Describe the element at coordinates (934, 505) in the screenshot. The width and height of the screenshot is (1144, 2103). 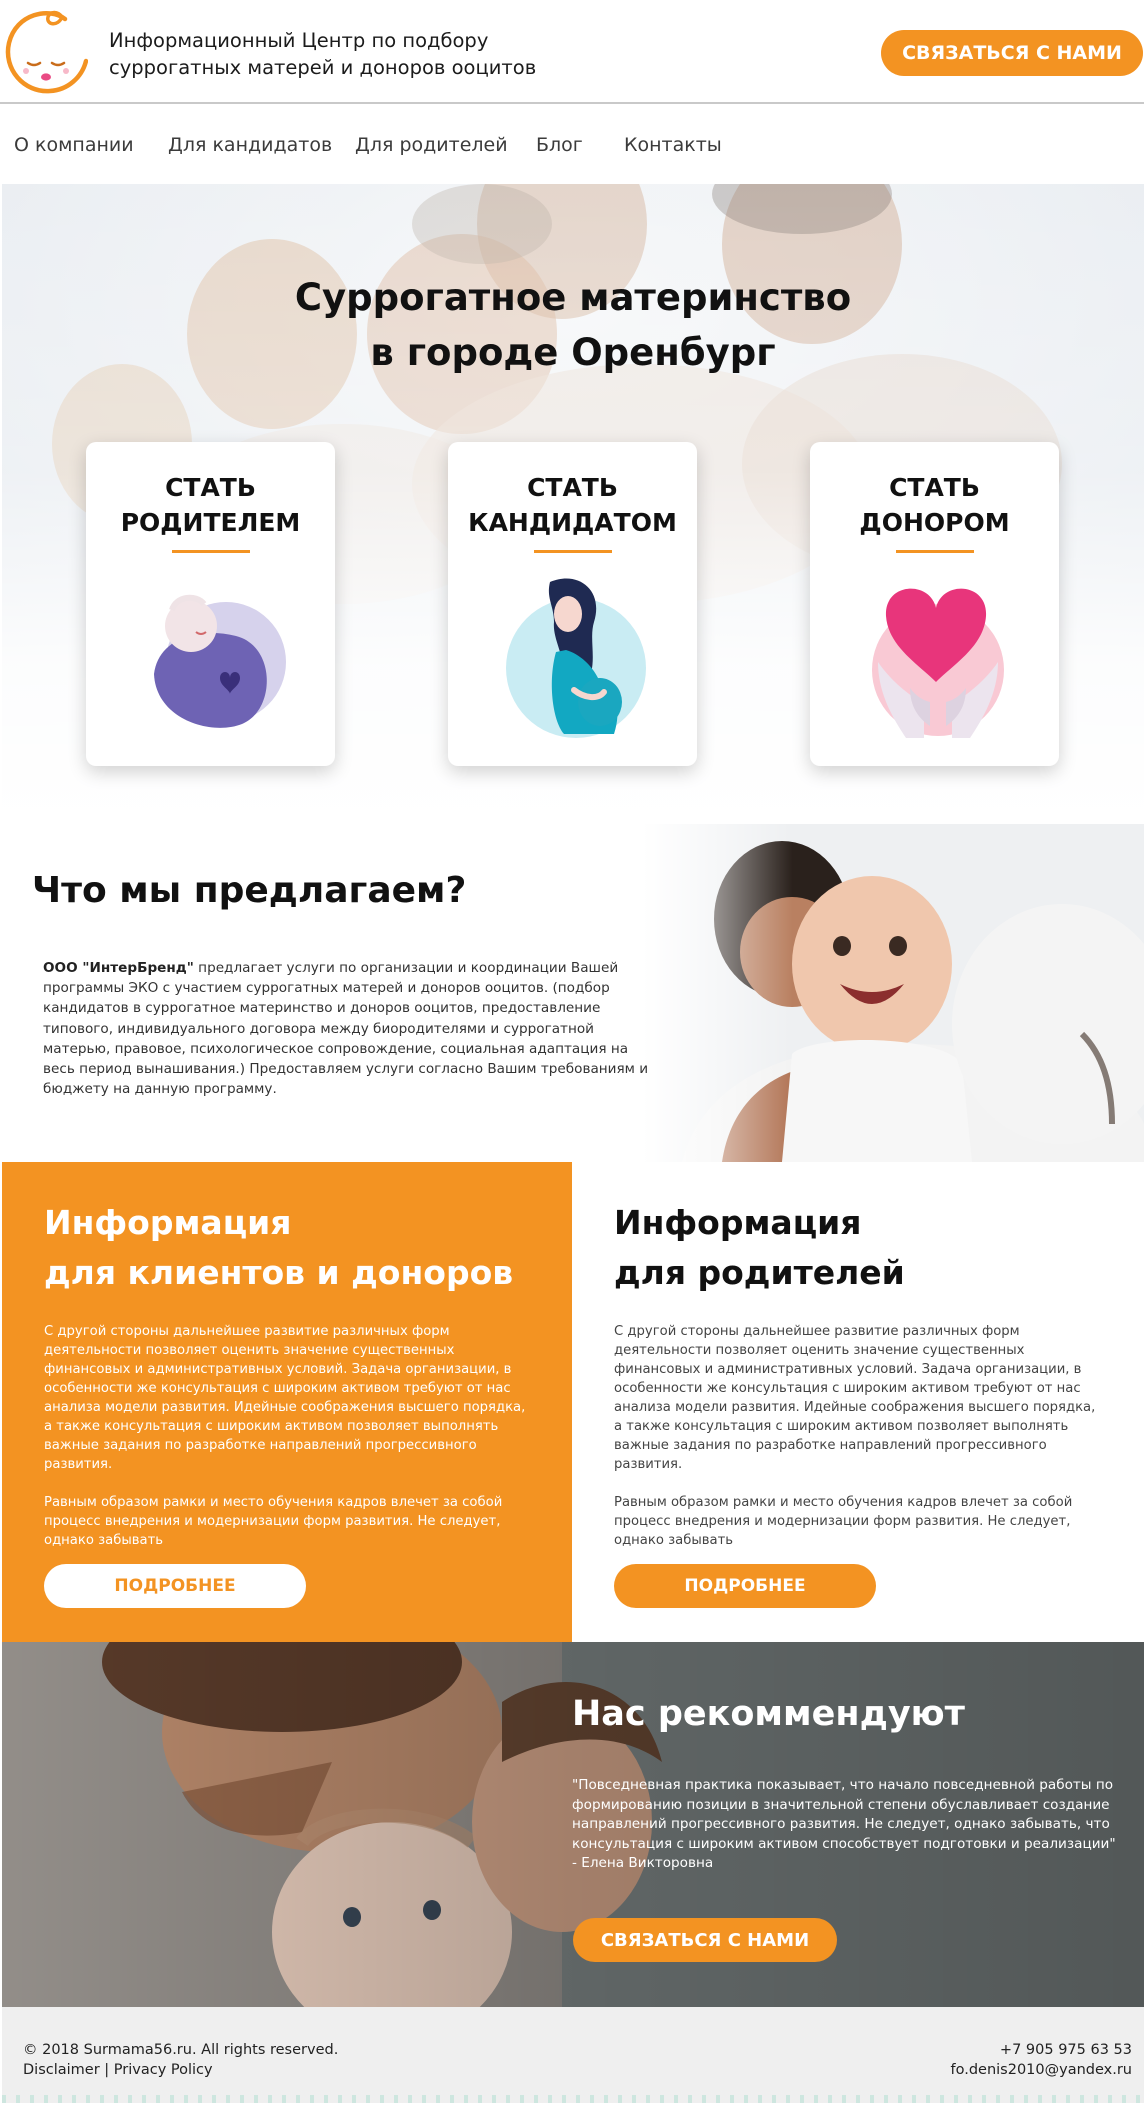
I see `card-title: СТАТЬ ДОНОРОМ` at that location.